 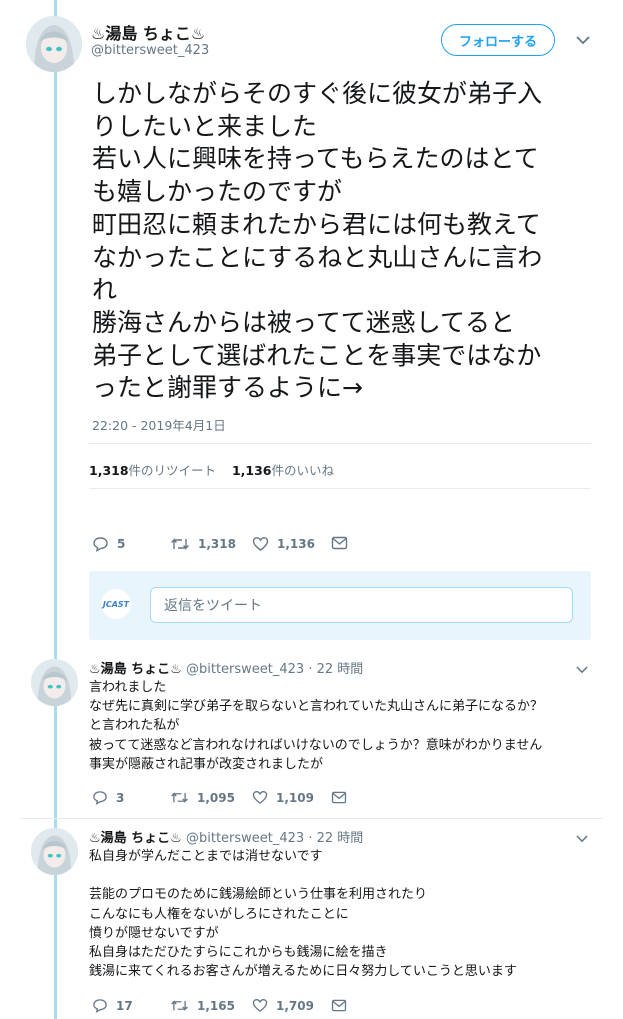 I want to click on reply-action: 3, so click(x=108, y=797).